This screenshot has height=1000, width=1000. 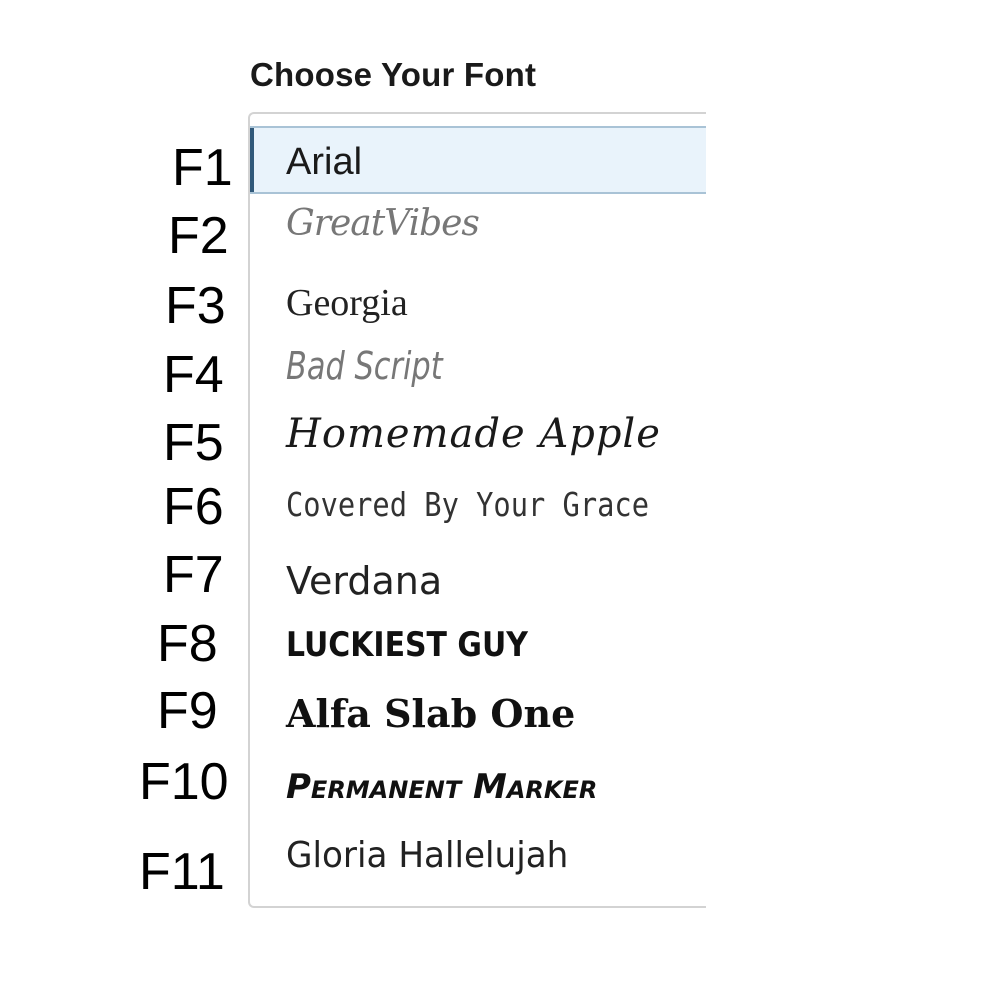 I want to click on font-number-label: F4, so click(x=193, y=375).